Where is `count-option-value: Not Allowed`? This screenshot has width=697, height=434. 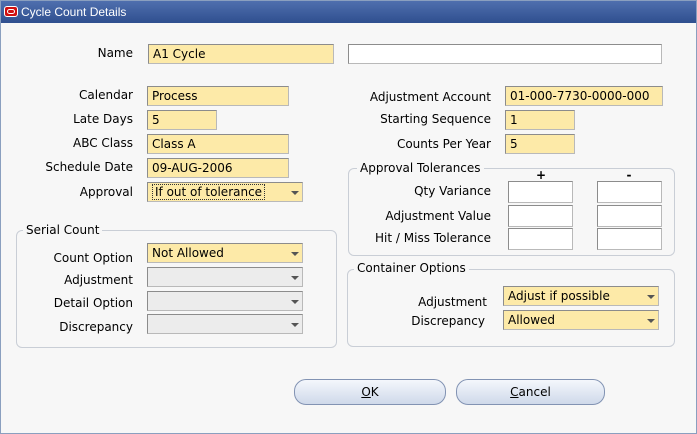
count-option-value: Not Allowed is located at coordinates (188, 253).